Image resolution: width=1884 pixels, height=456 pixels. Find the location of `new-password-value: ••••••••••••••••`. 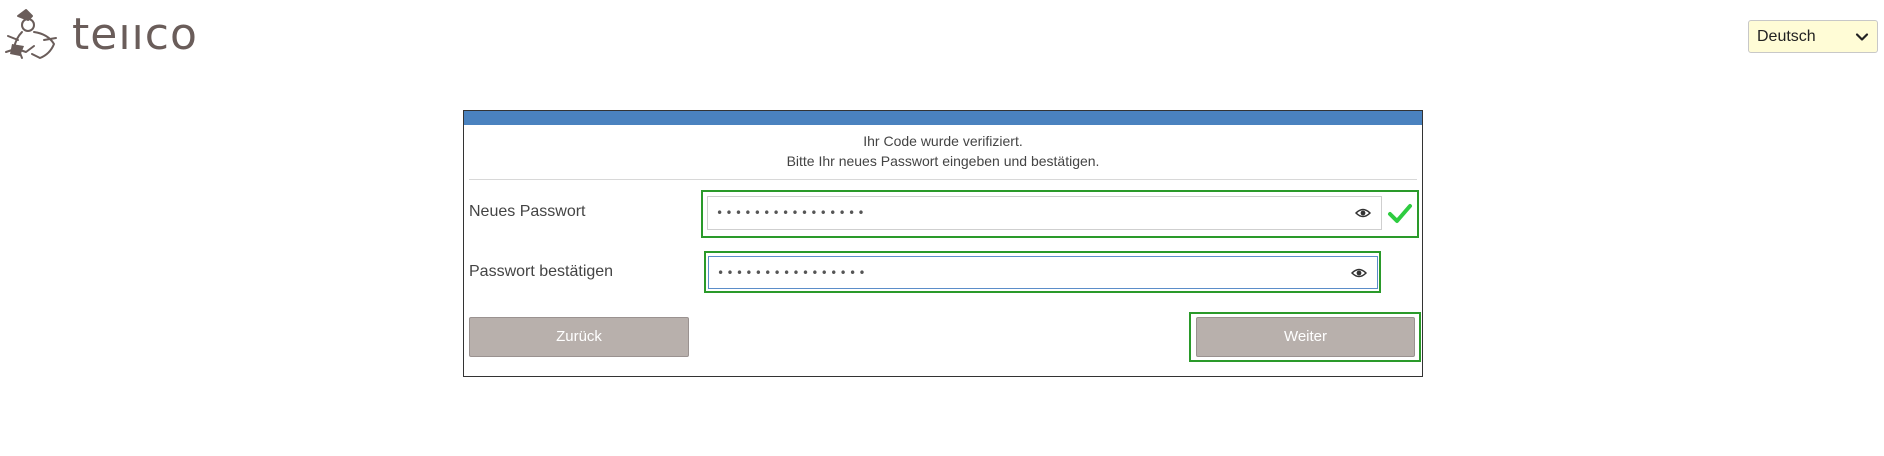

new-password-value: •••••••••••••••• is located at coordinates (791, 213).